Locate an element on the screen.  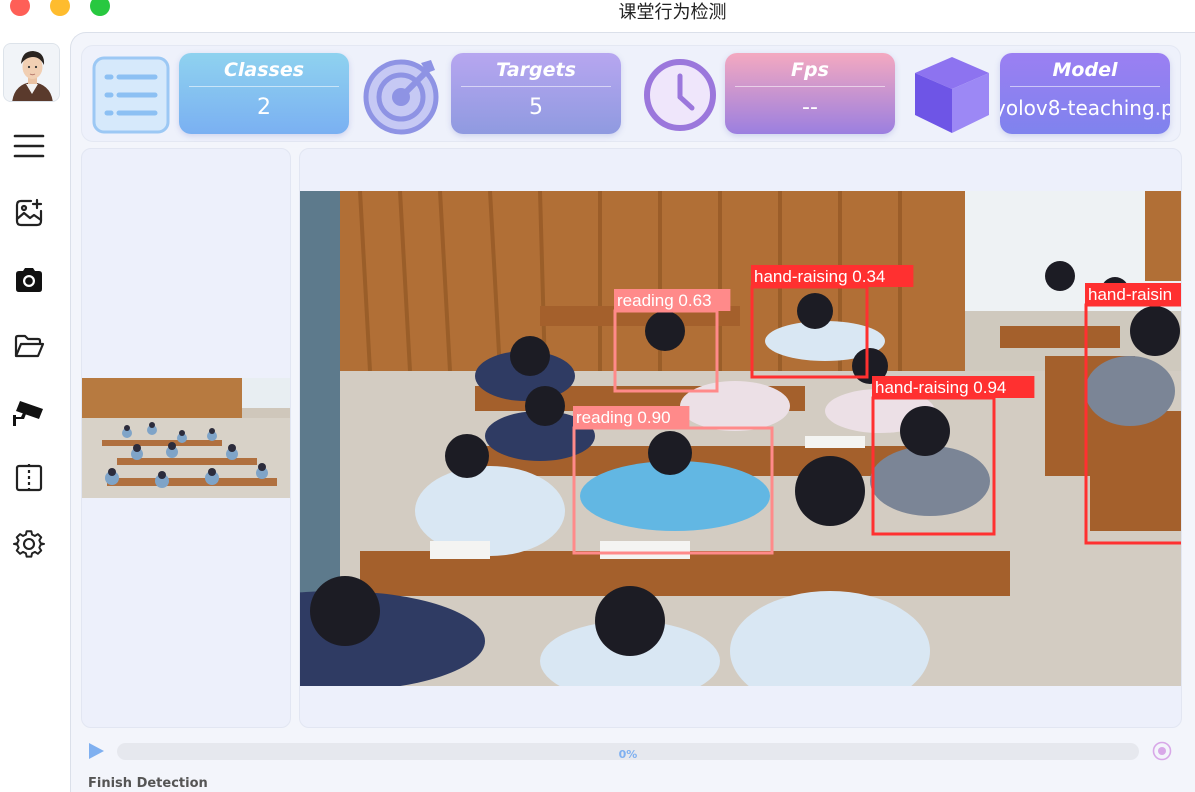
detection-label: hand-raisin is located at coordinates (1130, 294).